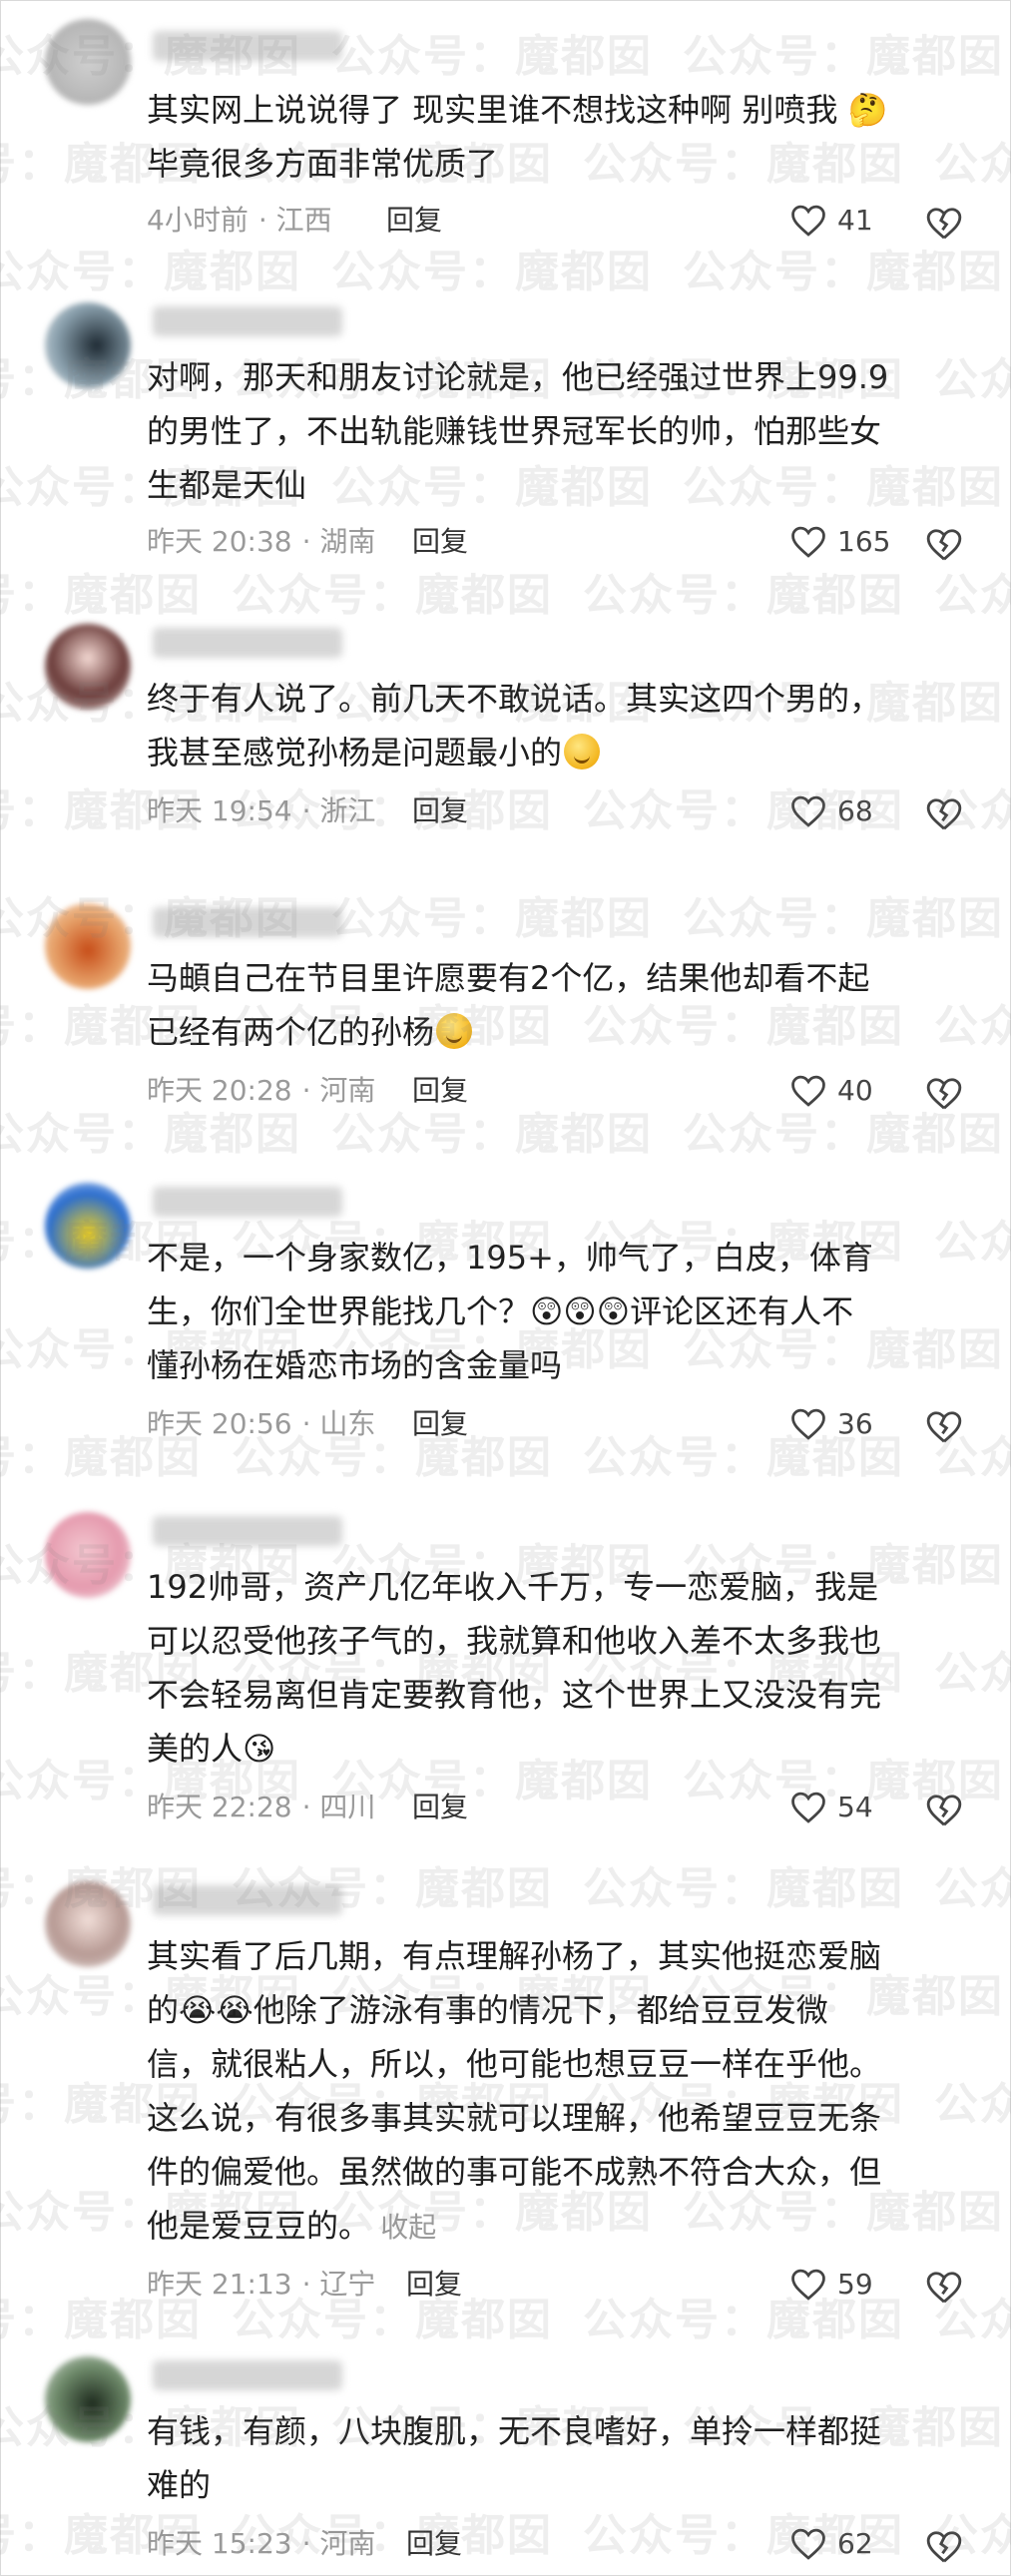 The width and height of the screenshot is (1011, 2576). What do you see at coordinates (219, 1807) in the screenshot?
I see `comment-time: 昨天 22:28` at bounding box center [219, 1807].